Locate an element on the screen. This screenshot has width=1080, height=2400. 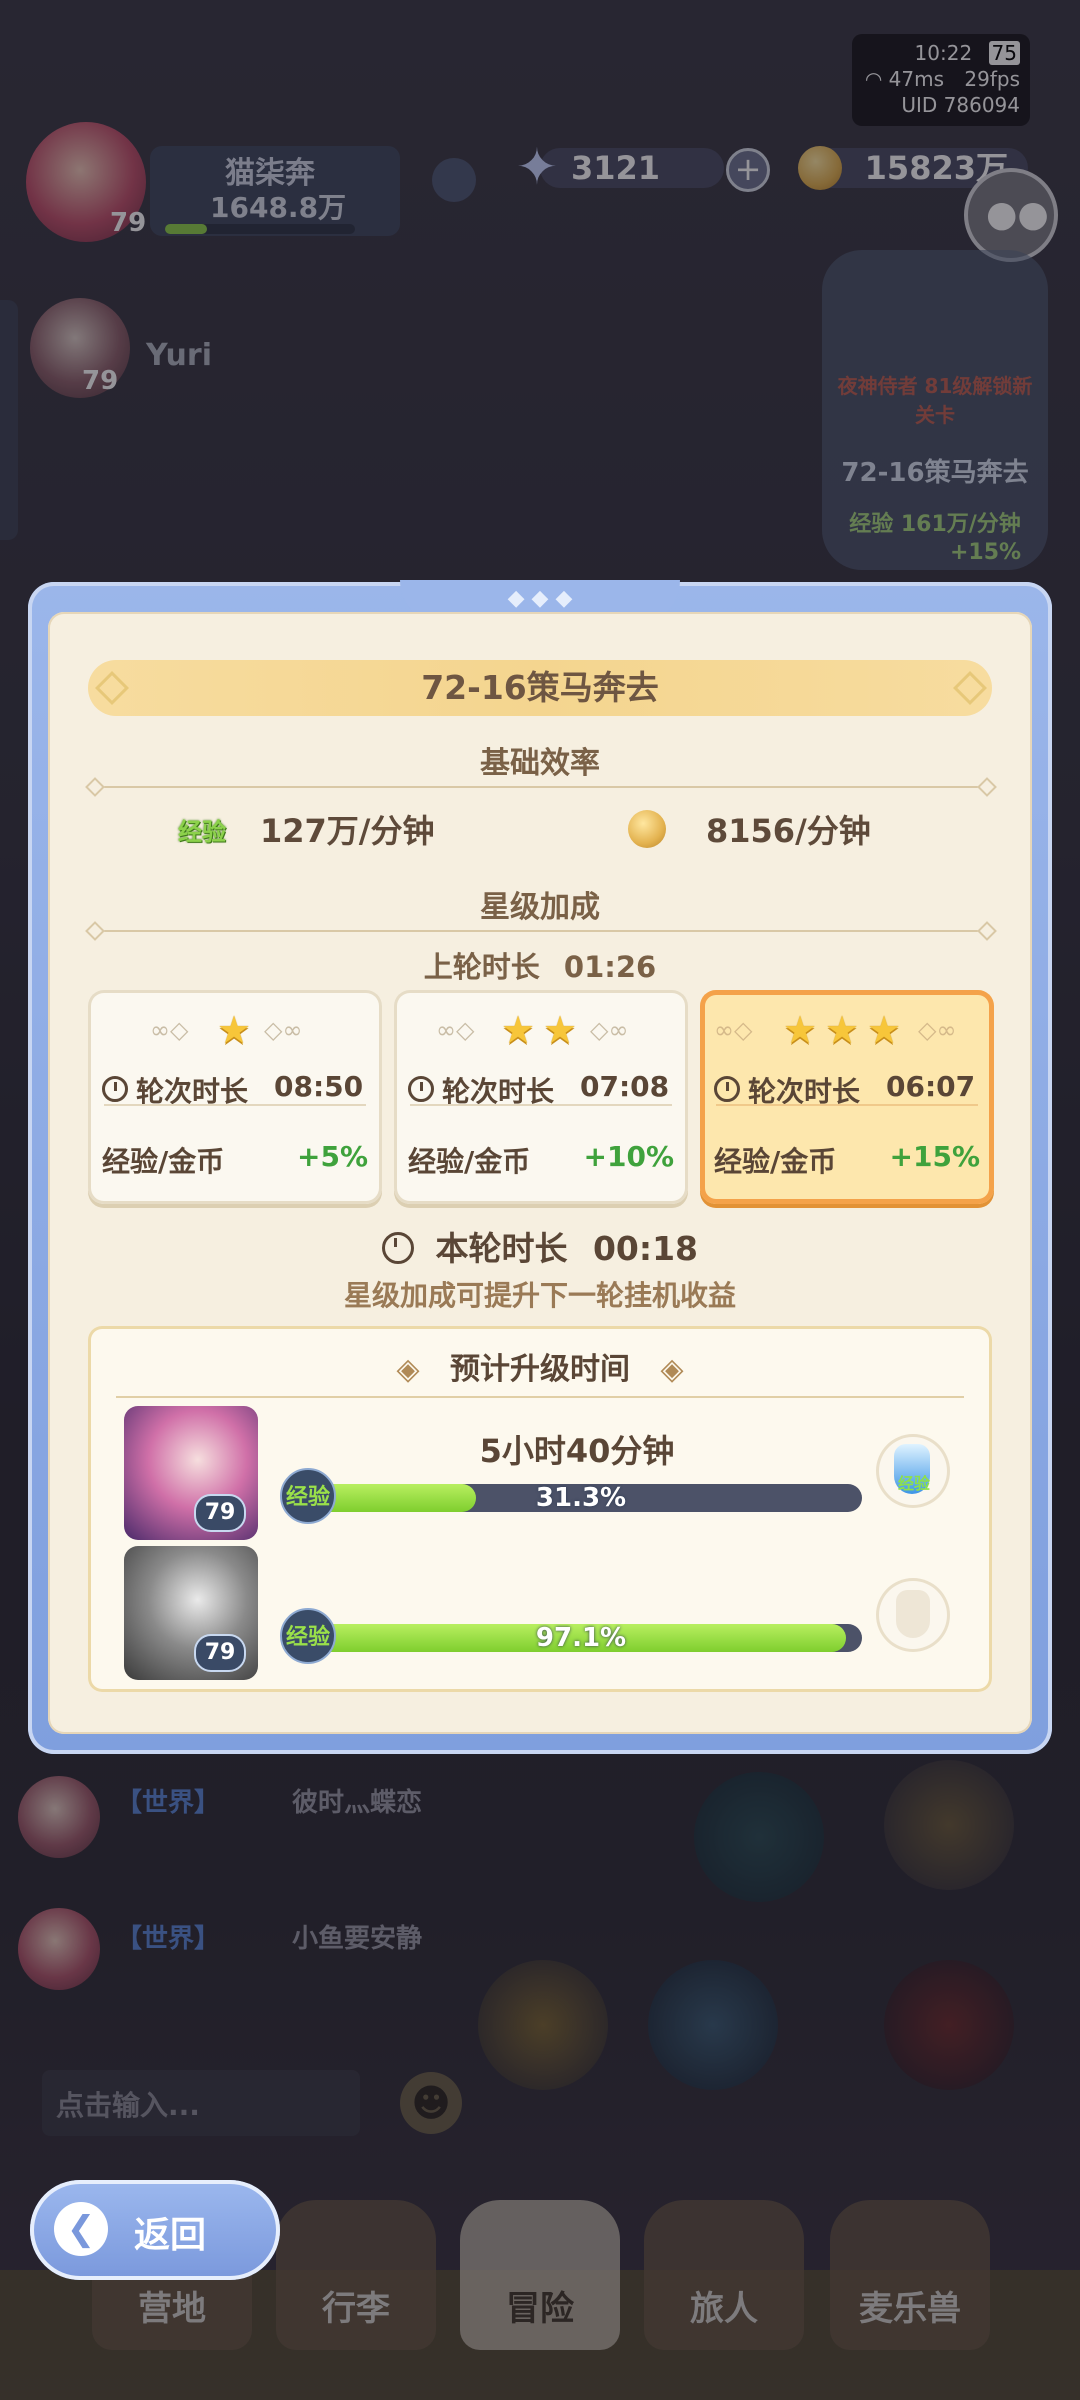
empty-potion-icon is located at coordinates (913, 1614).